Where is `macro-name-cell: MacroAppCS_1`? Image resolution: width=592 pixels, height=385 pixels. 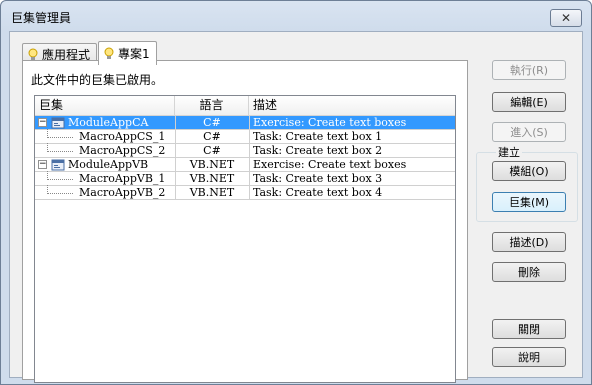
macro-name-cell: MacroAppCS_1 is located at coordinates (122, 136).